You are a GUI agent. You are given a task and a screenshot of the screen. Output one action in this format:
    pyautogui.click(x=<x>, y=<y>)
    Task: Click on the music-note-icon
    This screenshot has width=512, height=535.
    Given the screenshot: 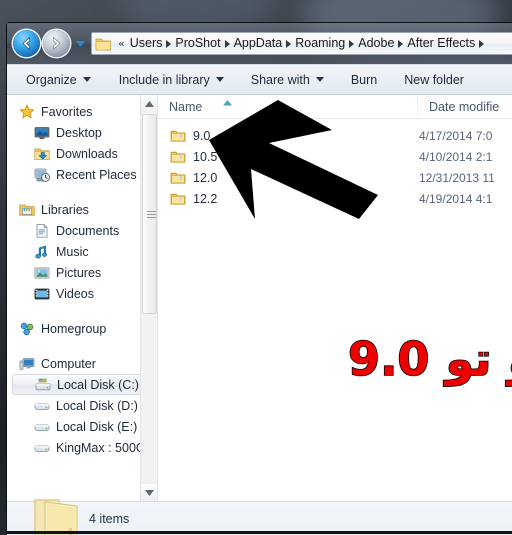 What is the action you would take?
    pyautogui.click(x=41, y=251)
    